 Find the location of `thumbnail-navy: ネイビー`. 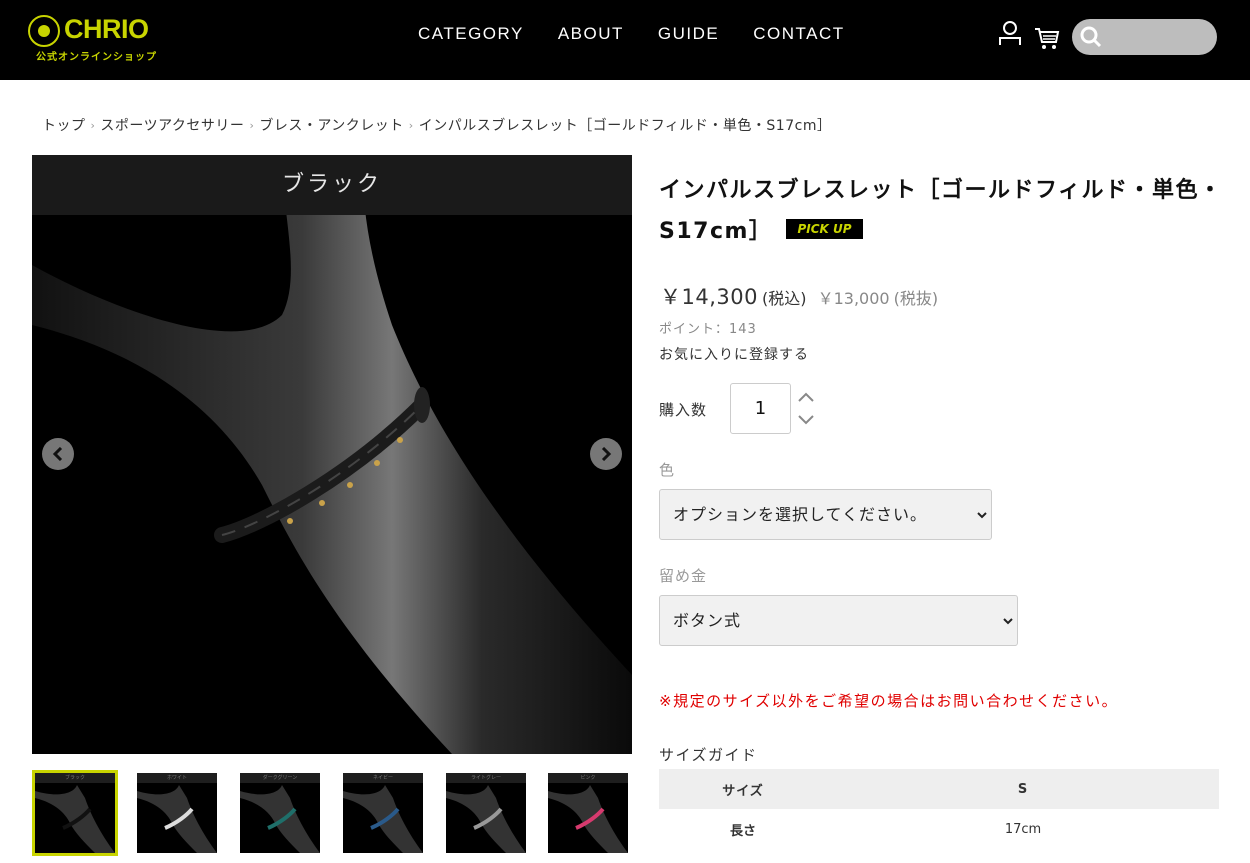

thumbnail-navy: ネイビー is located at coordinates (383, 813).